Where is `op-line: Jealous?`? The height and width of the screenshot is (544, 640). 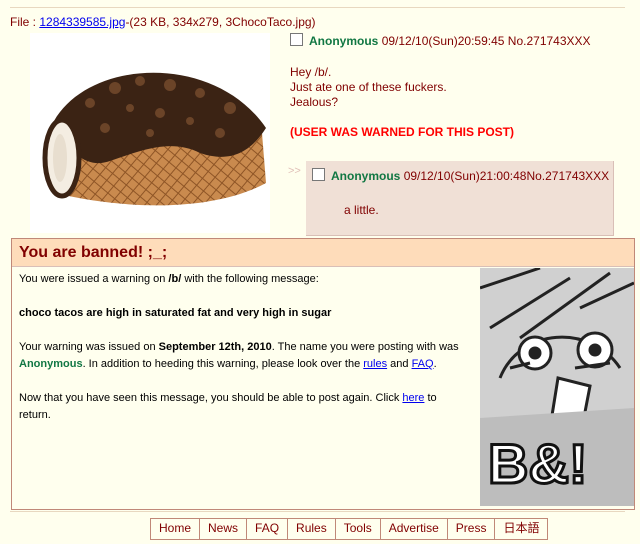
op-line: Jealous? is located at coordinates (314, 102).